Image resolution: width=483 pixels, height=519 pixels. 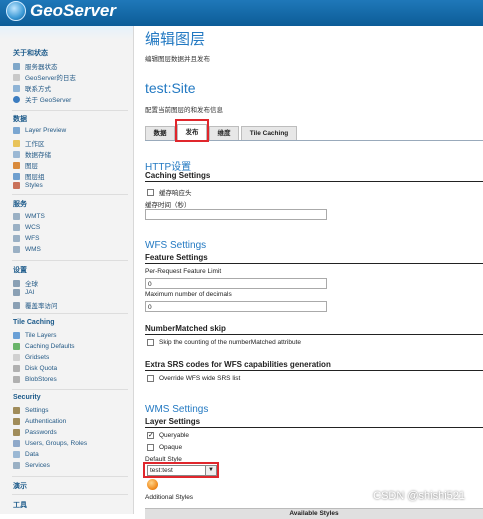 I want to click on cache-time-input, so click(x=236, y=214).